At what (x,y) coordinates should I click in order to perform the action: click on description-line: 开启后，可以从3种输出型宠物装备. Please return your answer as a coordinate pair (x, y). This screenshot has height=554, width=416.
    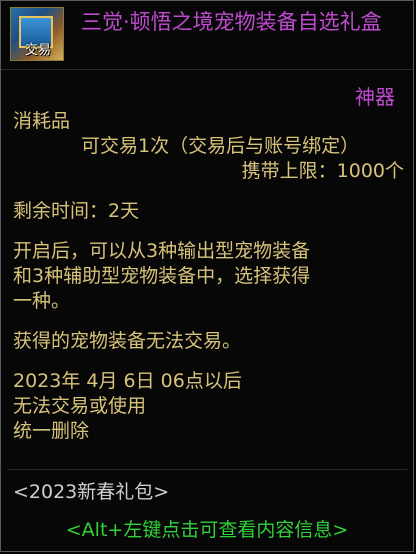
    Looking at the image, I should click on (162, 251).